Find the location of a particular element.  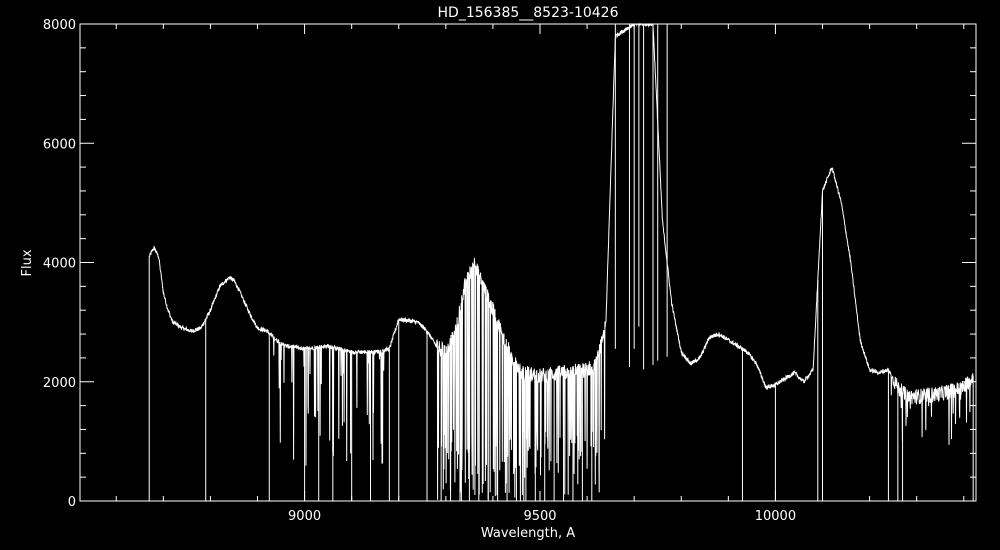

y-tick-label: 6000 is located at coordinates (59, 144).